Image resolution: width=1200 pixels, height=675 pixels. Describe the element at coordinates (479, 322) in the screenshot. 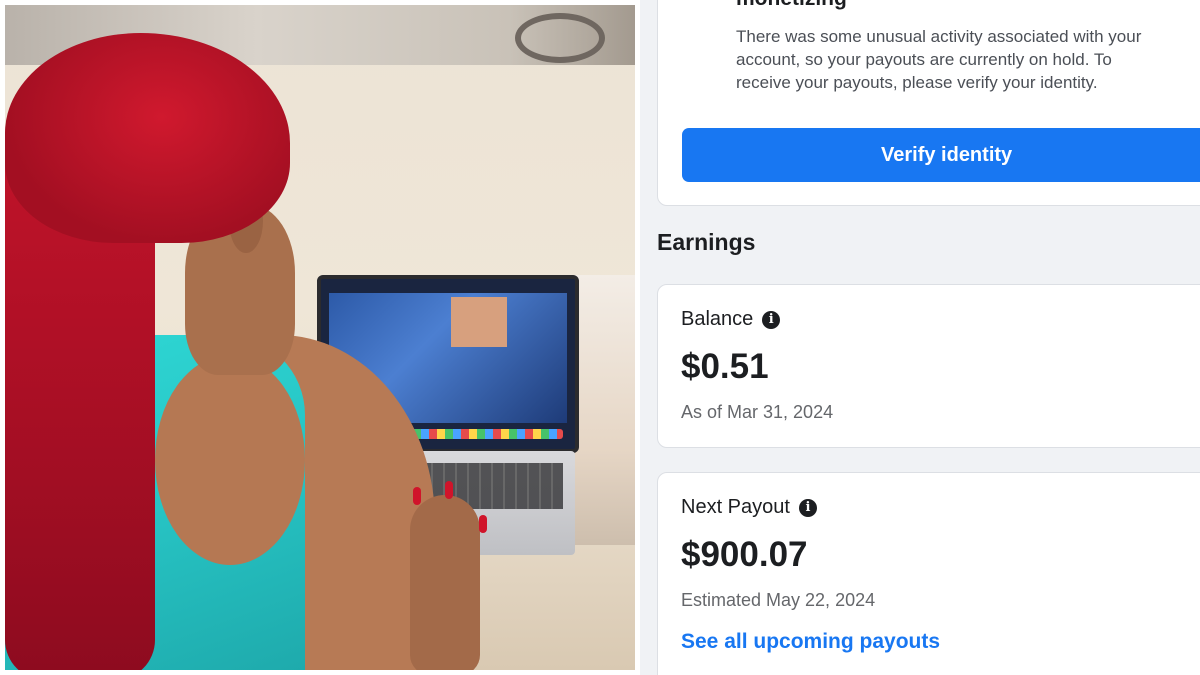

I see `photo-video-clip` at that location.